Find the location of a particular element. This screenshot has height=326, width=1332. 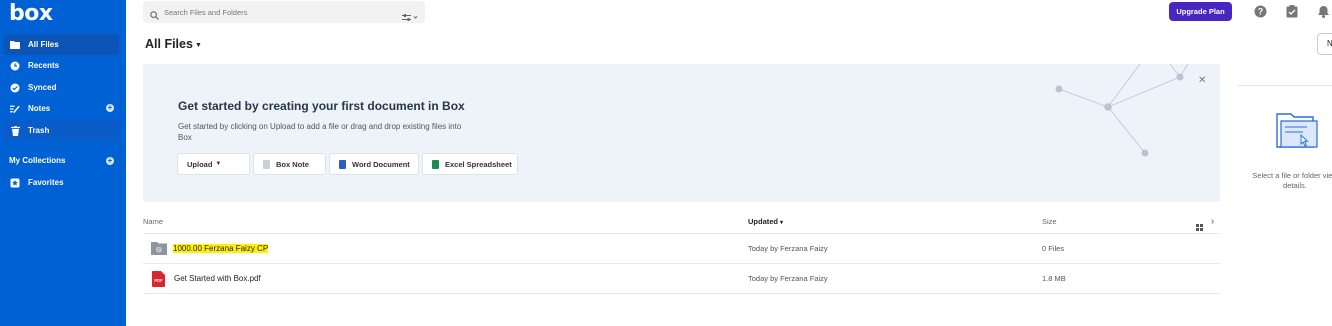

close-icon: ✕ is located at coordinates (1202, 80).